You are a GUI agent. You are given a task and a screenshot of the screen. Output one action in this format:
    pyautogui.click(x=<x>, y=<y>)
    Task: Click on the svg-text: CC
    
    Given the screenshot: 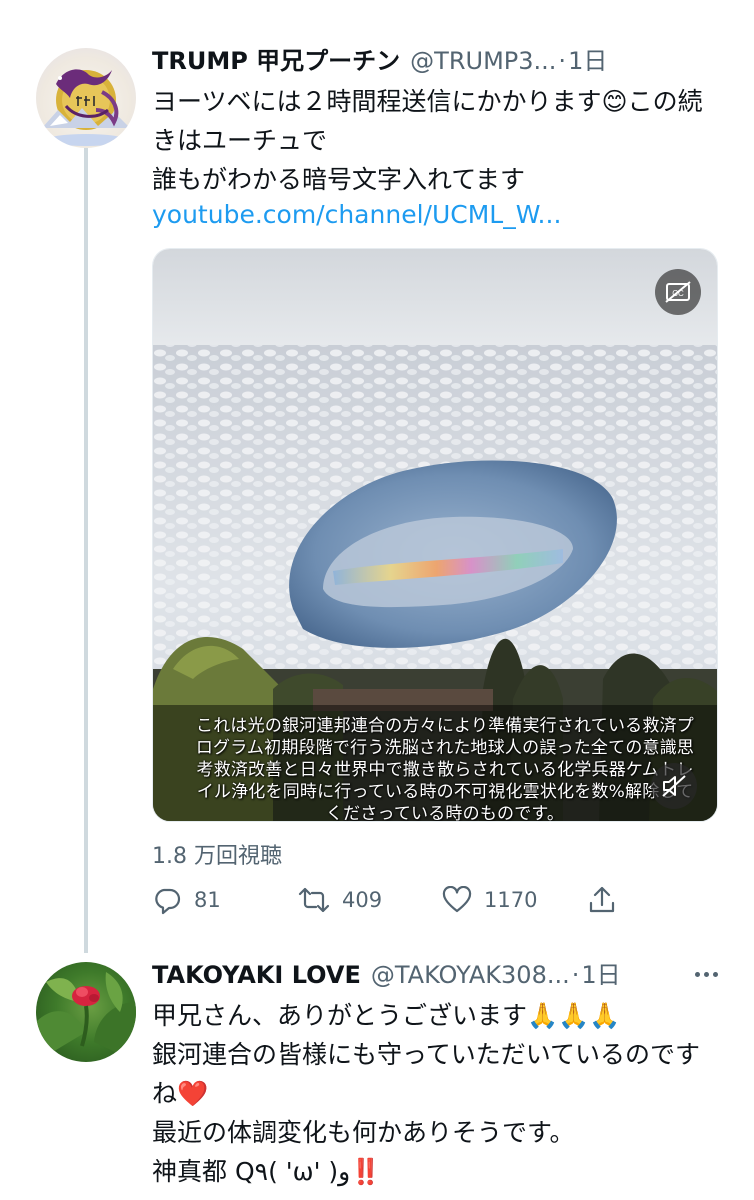 What is the action you would take?
    pyautogui.click(x=678, y=293)
    